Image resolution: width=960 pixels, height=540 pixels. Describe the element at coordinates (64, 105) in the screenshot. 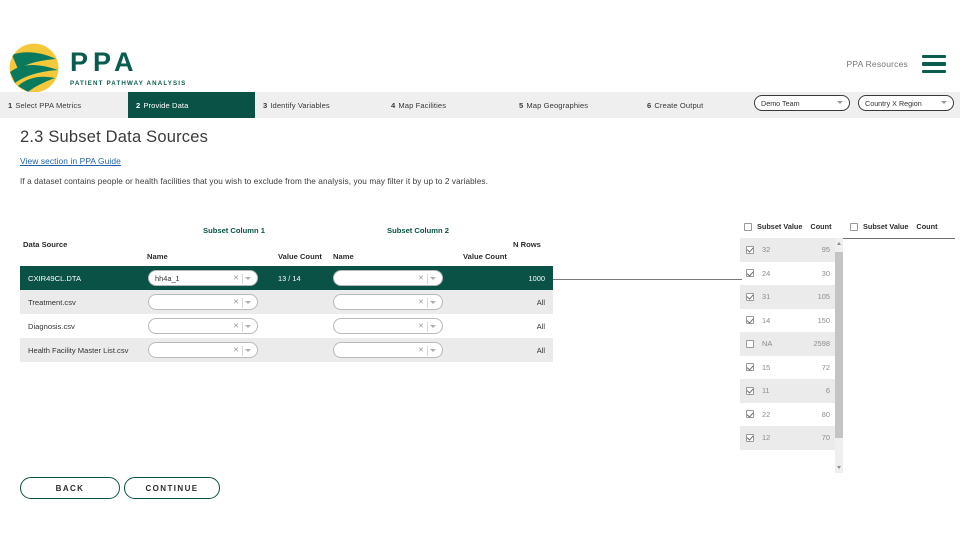

I see `nav-step-1: 1 Select PPA Metrics` at that location.